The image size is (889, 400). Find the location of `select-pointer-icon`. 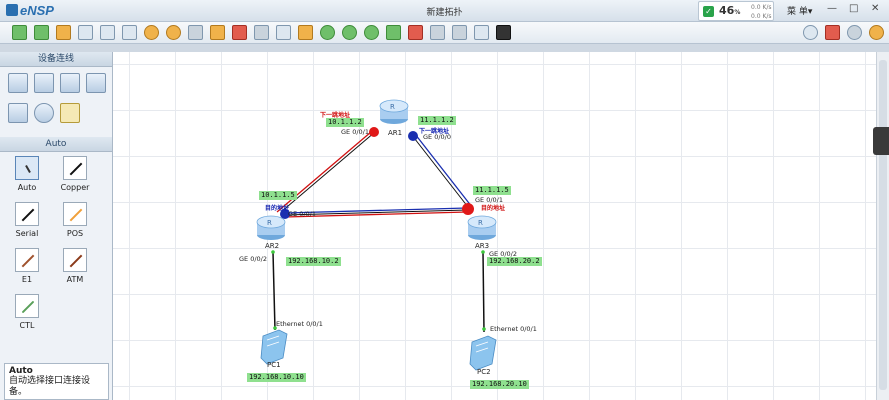

select-pointer-icon is located at coordinates (195, 32).